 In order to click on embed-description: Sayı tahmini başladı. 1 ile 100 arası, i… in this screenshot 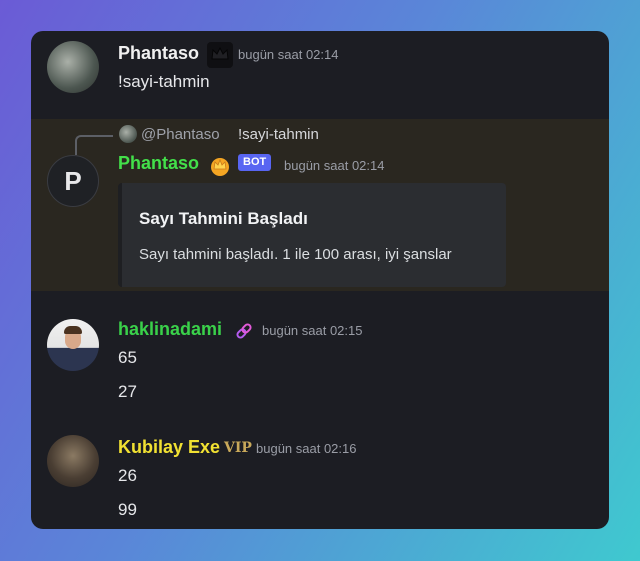, I will do `click(295, 254)`.